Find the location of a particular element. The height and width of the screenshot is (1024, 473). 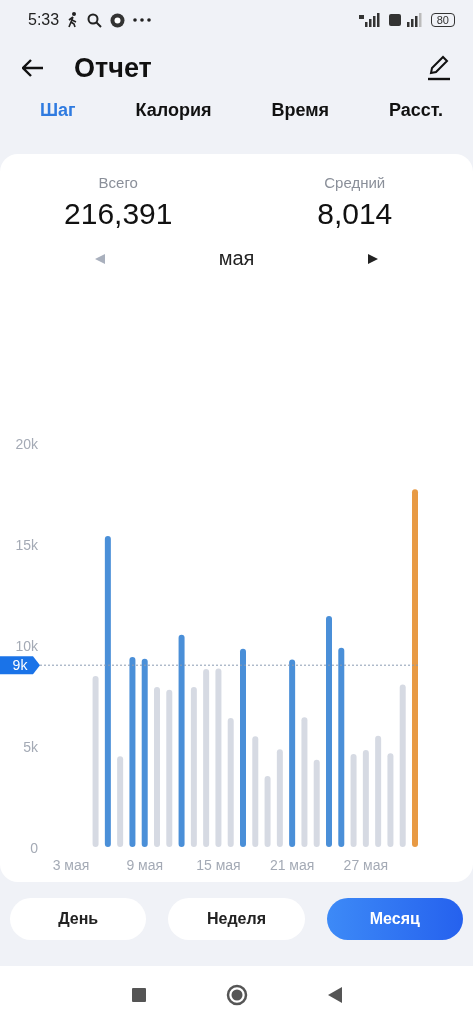

axis-label: 3 мая is located at coordinates (71, 865).